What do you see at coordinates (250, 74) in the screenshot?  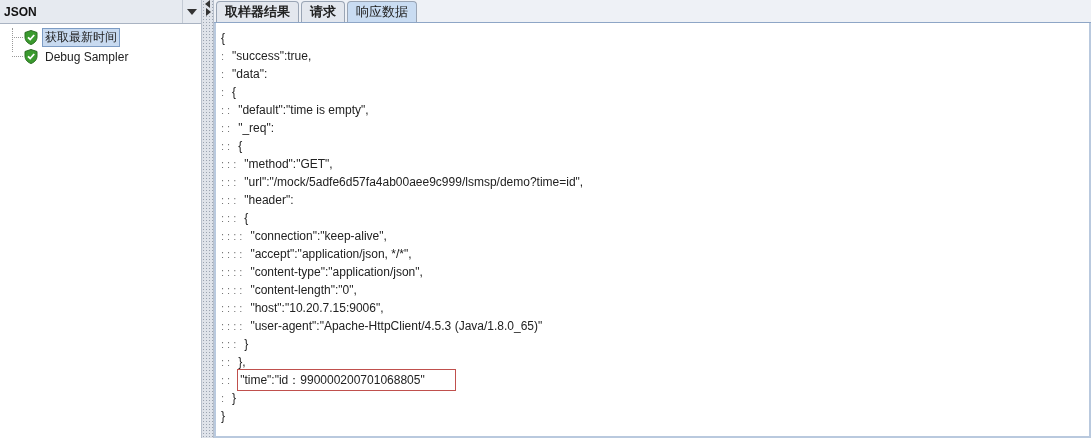 I see `code-line: "data":` at bounding box center [250, 74].